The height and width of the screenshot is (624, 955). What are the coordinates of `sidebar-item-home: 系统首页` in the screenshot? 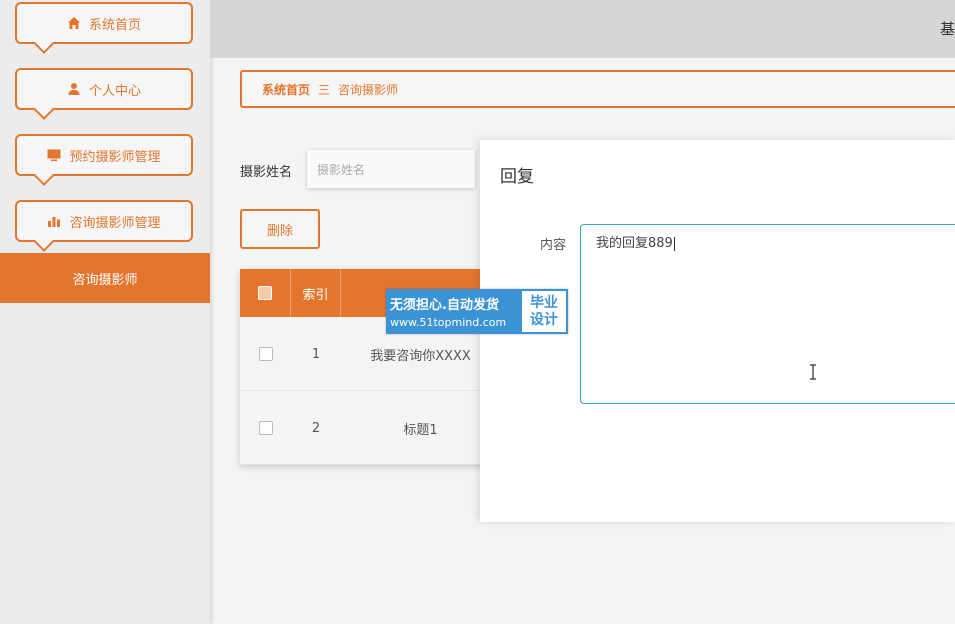 It's located at (104, 23).